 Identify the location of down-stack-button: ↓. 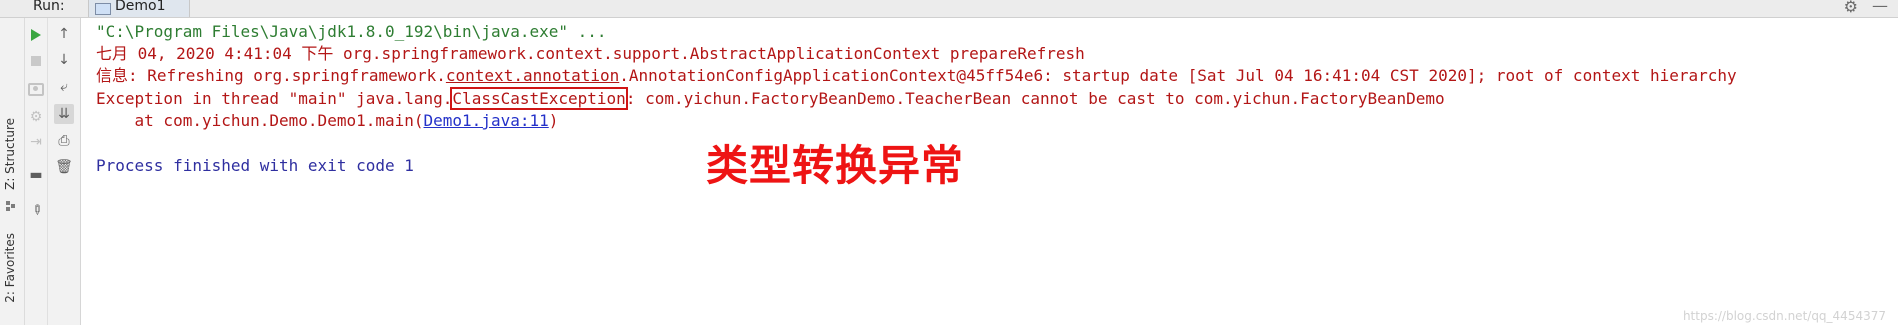
(64, 60).